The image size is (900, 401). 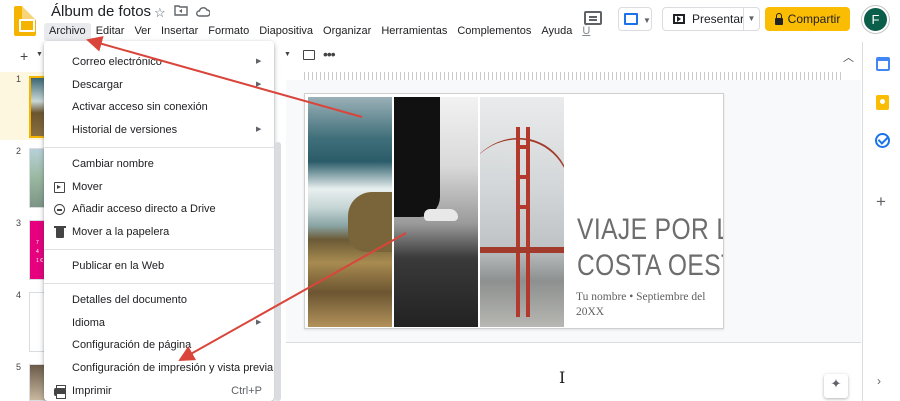 I want to click on menu-archivo: Archivo, so click(x=67, y=32).